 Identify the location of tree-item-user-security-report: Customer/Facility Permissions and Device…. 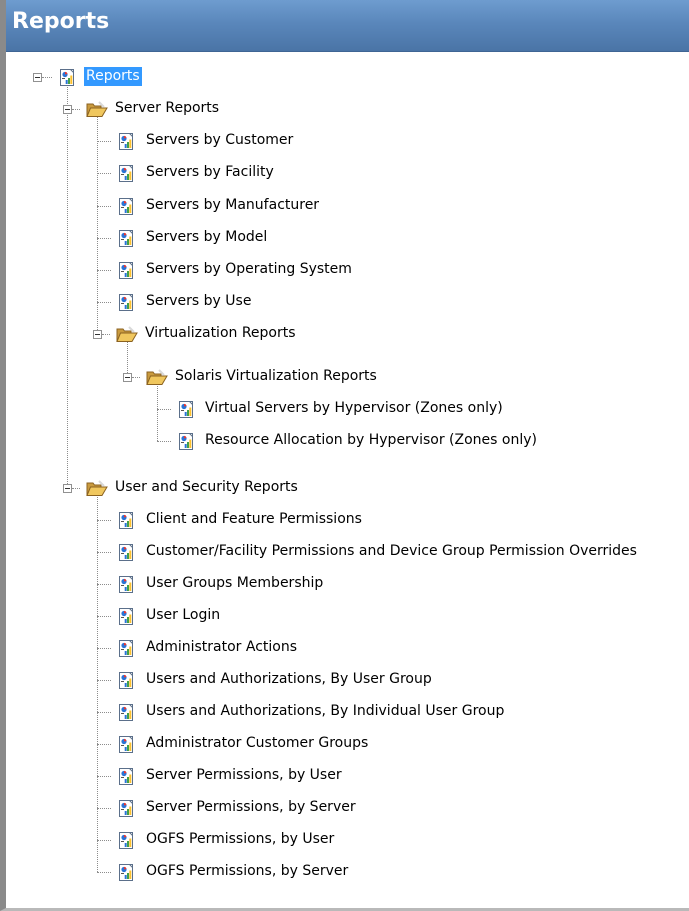
(391, 551).